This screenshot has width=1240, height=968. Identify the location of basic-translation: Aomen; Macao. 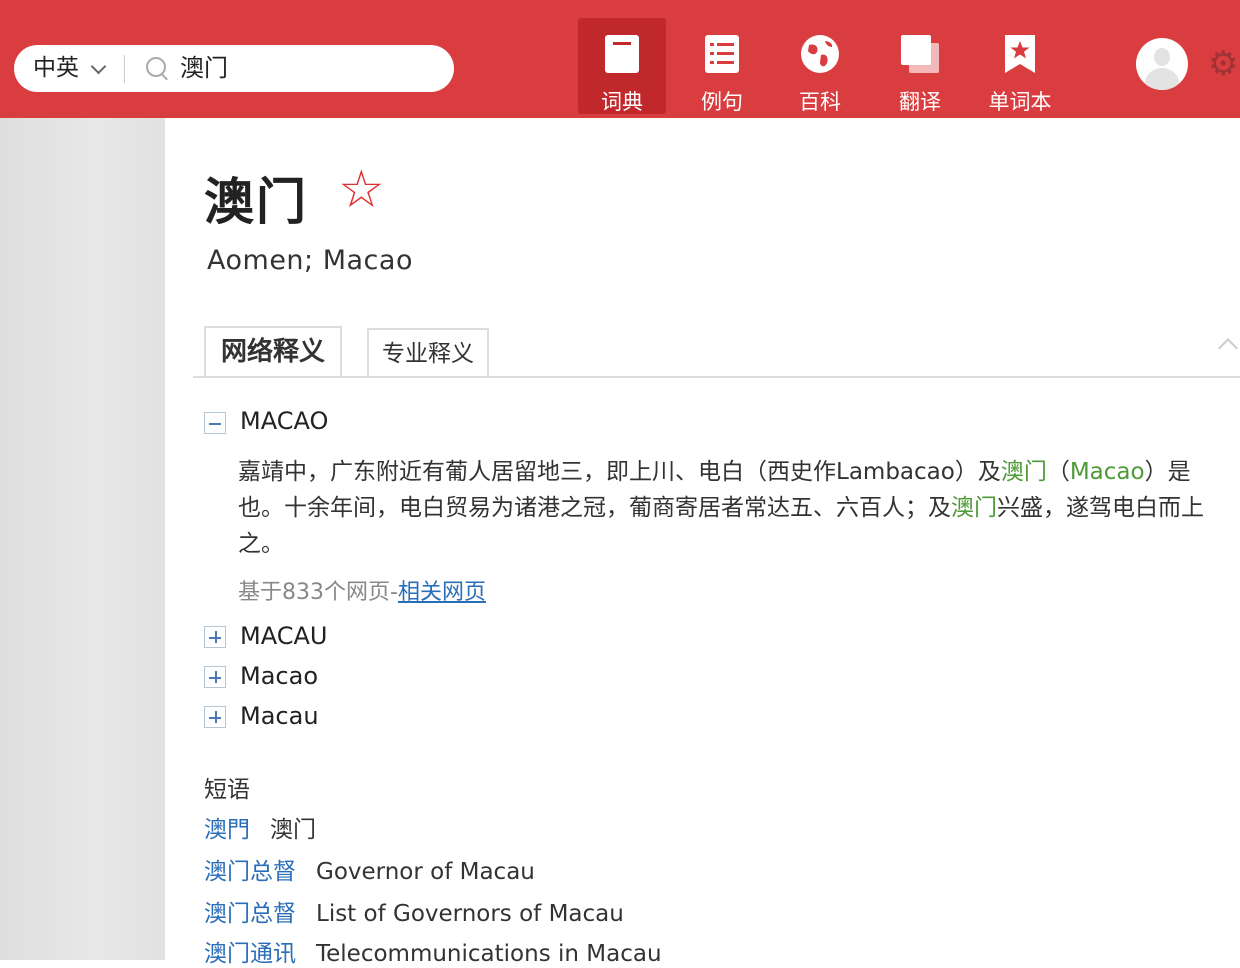
(310, 260).